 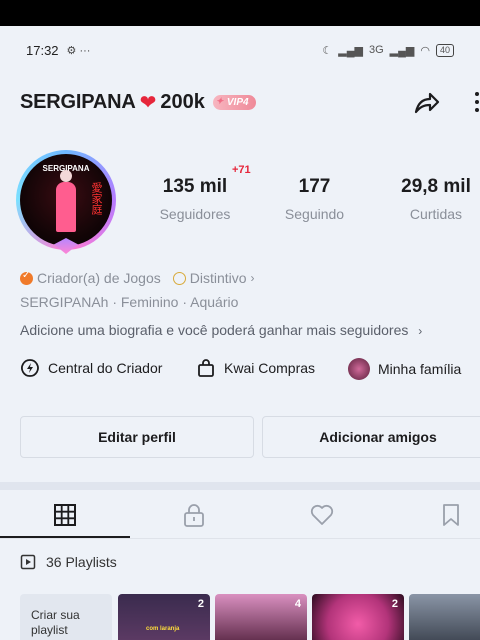 I want to click on avatar-figure, so click(x=66, y=201).